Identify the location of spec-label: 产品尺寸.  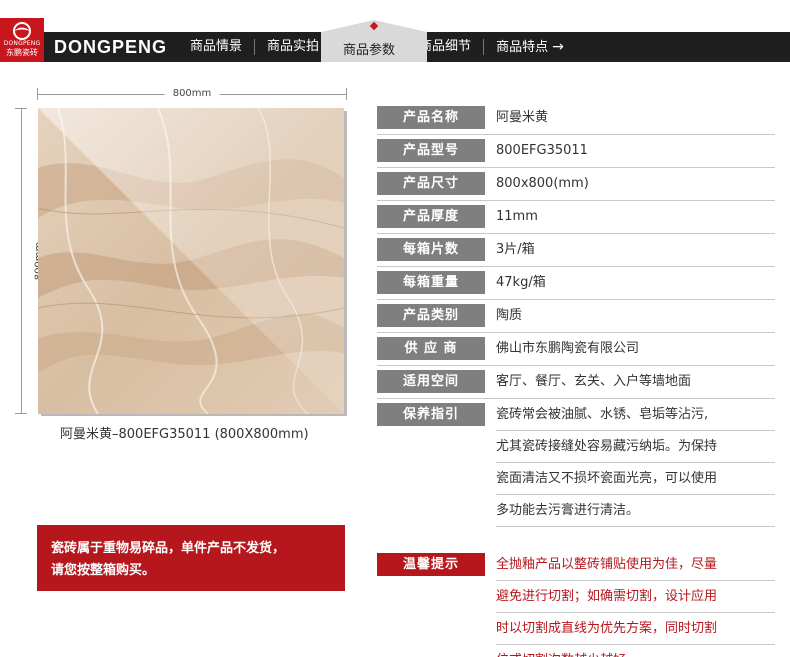
(431, 183).